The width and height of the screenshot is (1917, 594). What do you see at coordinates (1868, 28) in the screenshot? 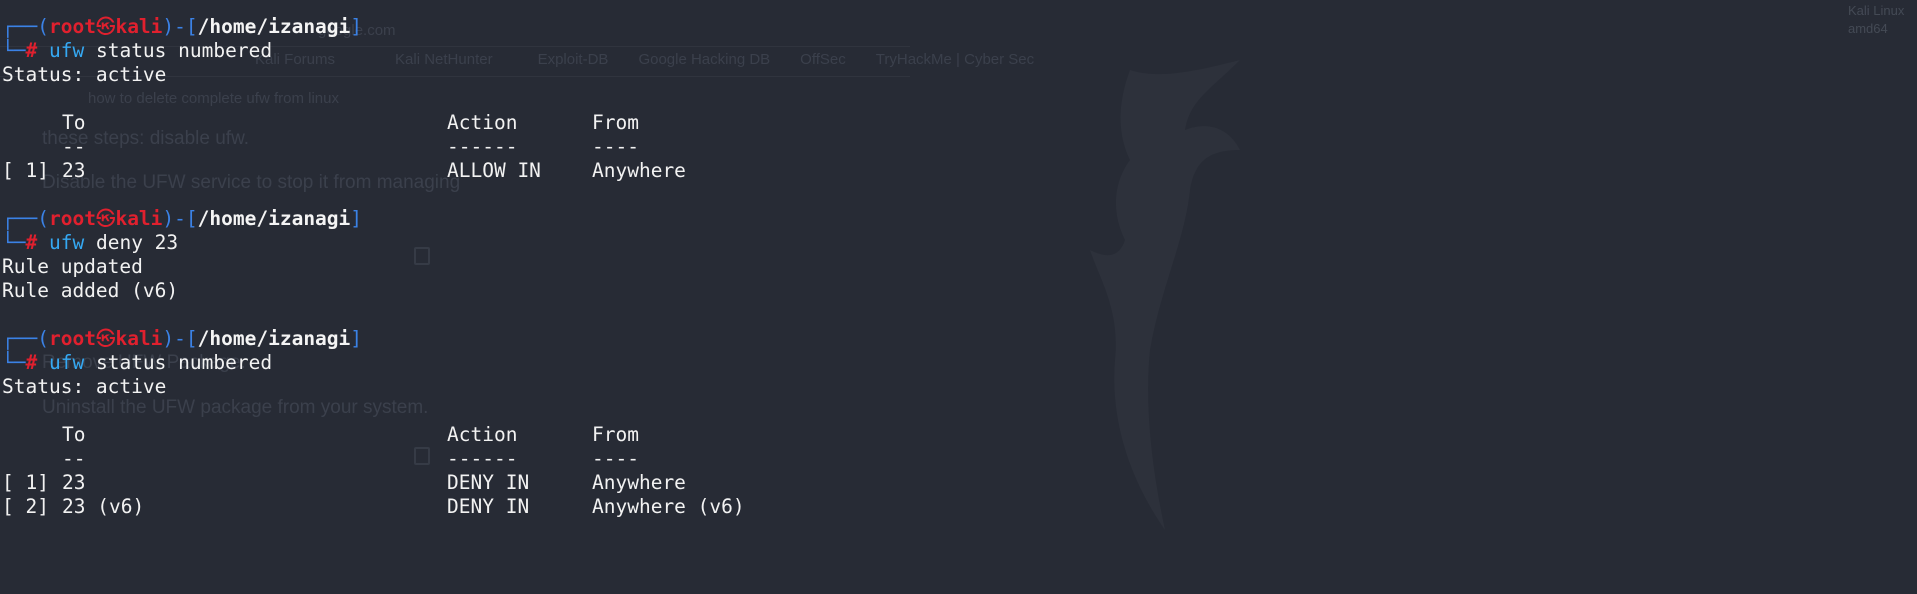
I see `corner-line-2: amd64` at bounding box center [1868, 28].